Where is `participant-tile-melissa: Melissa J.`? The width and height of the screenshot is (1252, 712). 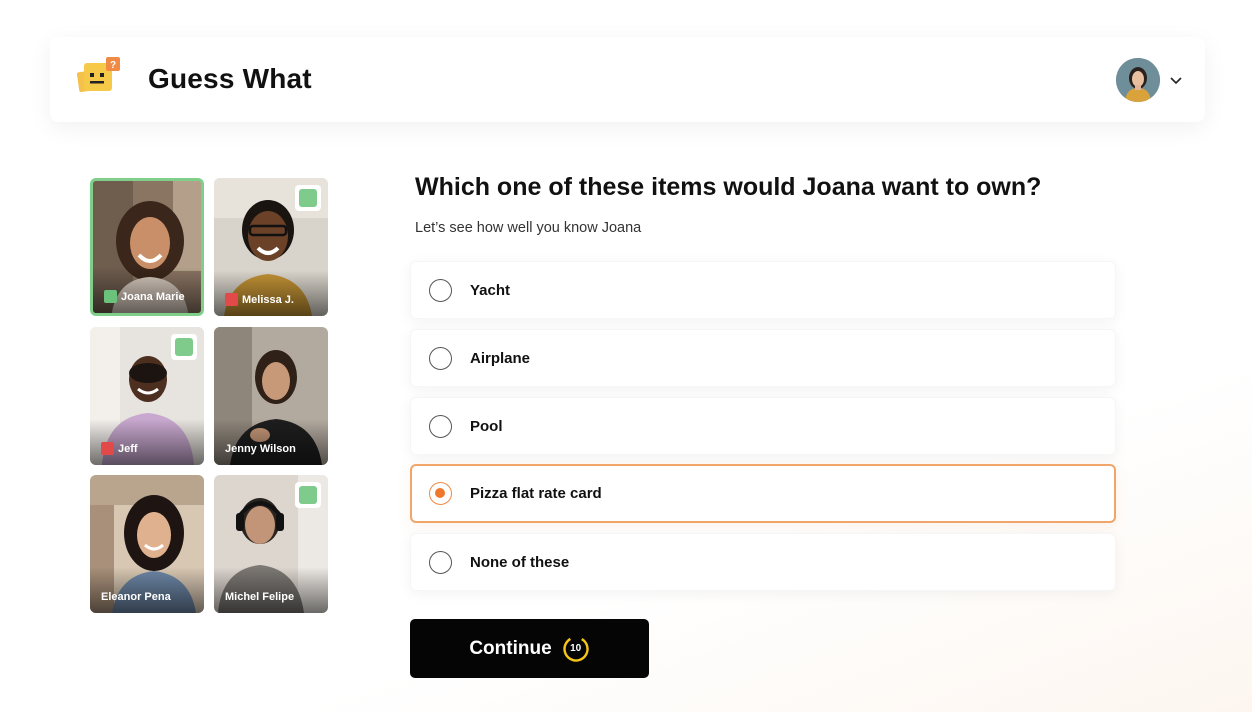 participant-tile-melissa: Melissa J. is located at coordinates (271, 247).